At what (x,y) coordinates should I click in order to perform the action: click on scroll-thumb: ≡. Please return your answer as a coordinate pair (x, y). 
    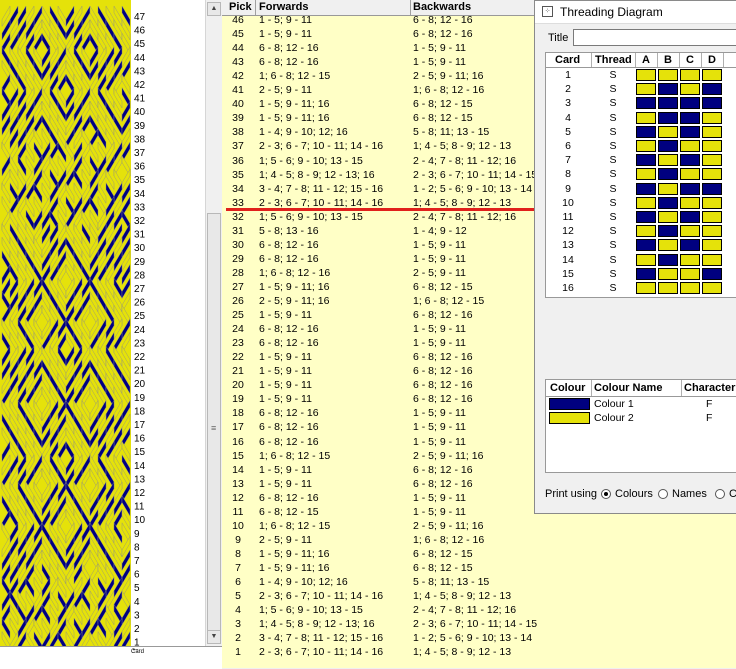
    Looking at the image, I should click on (214, 428).